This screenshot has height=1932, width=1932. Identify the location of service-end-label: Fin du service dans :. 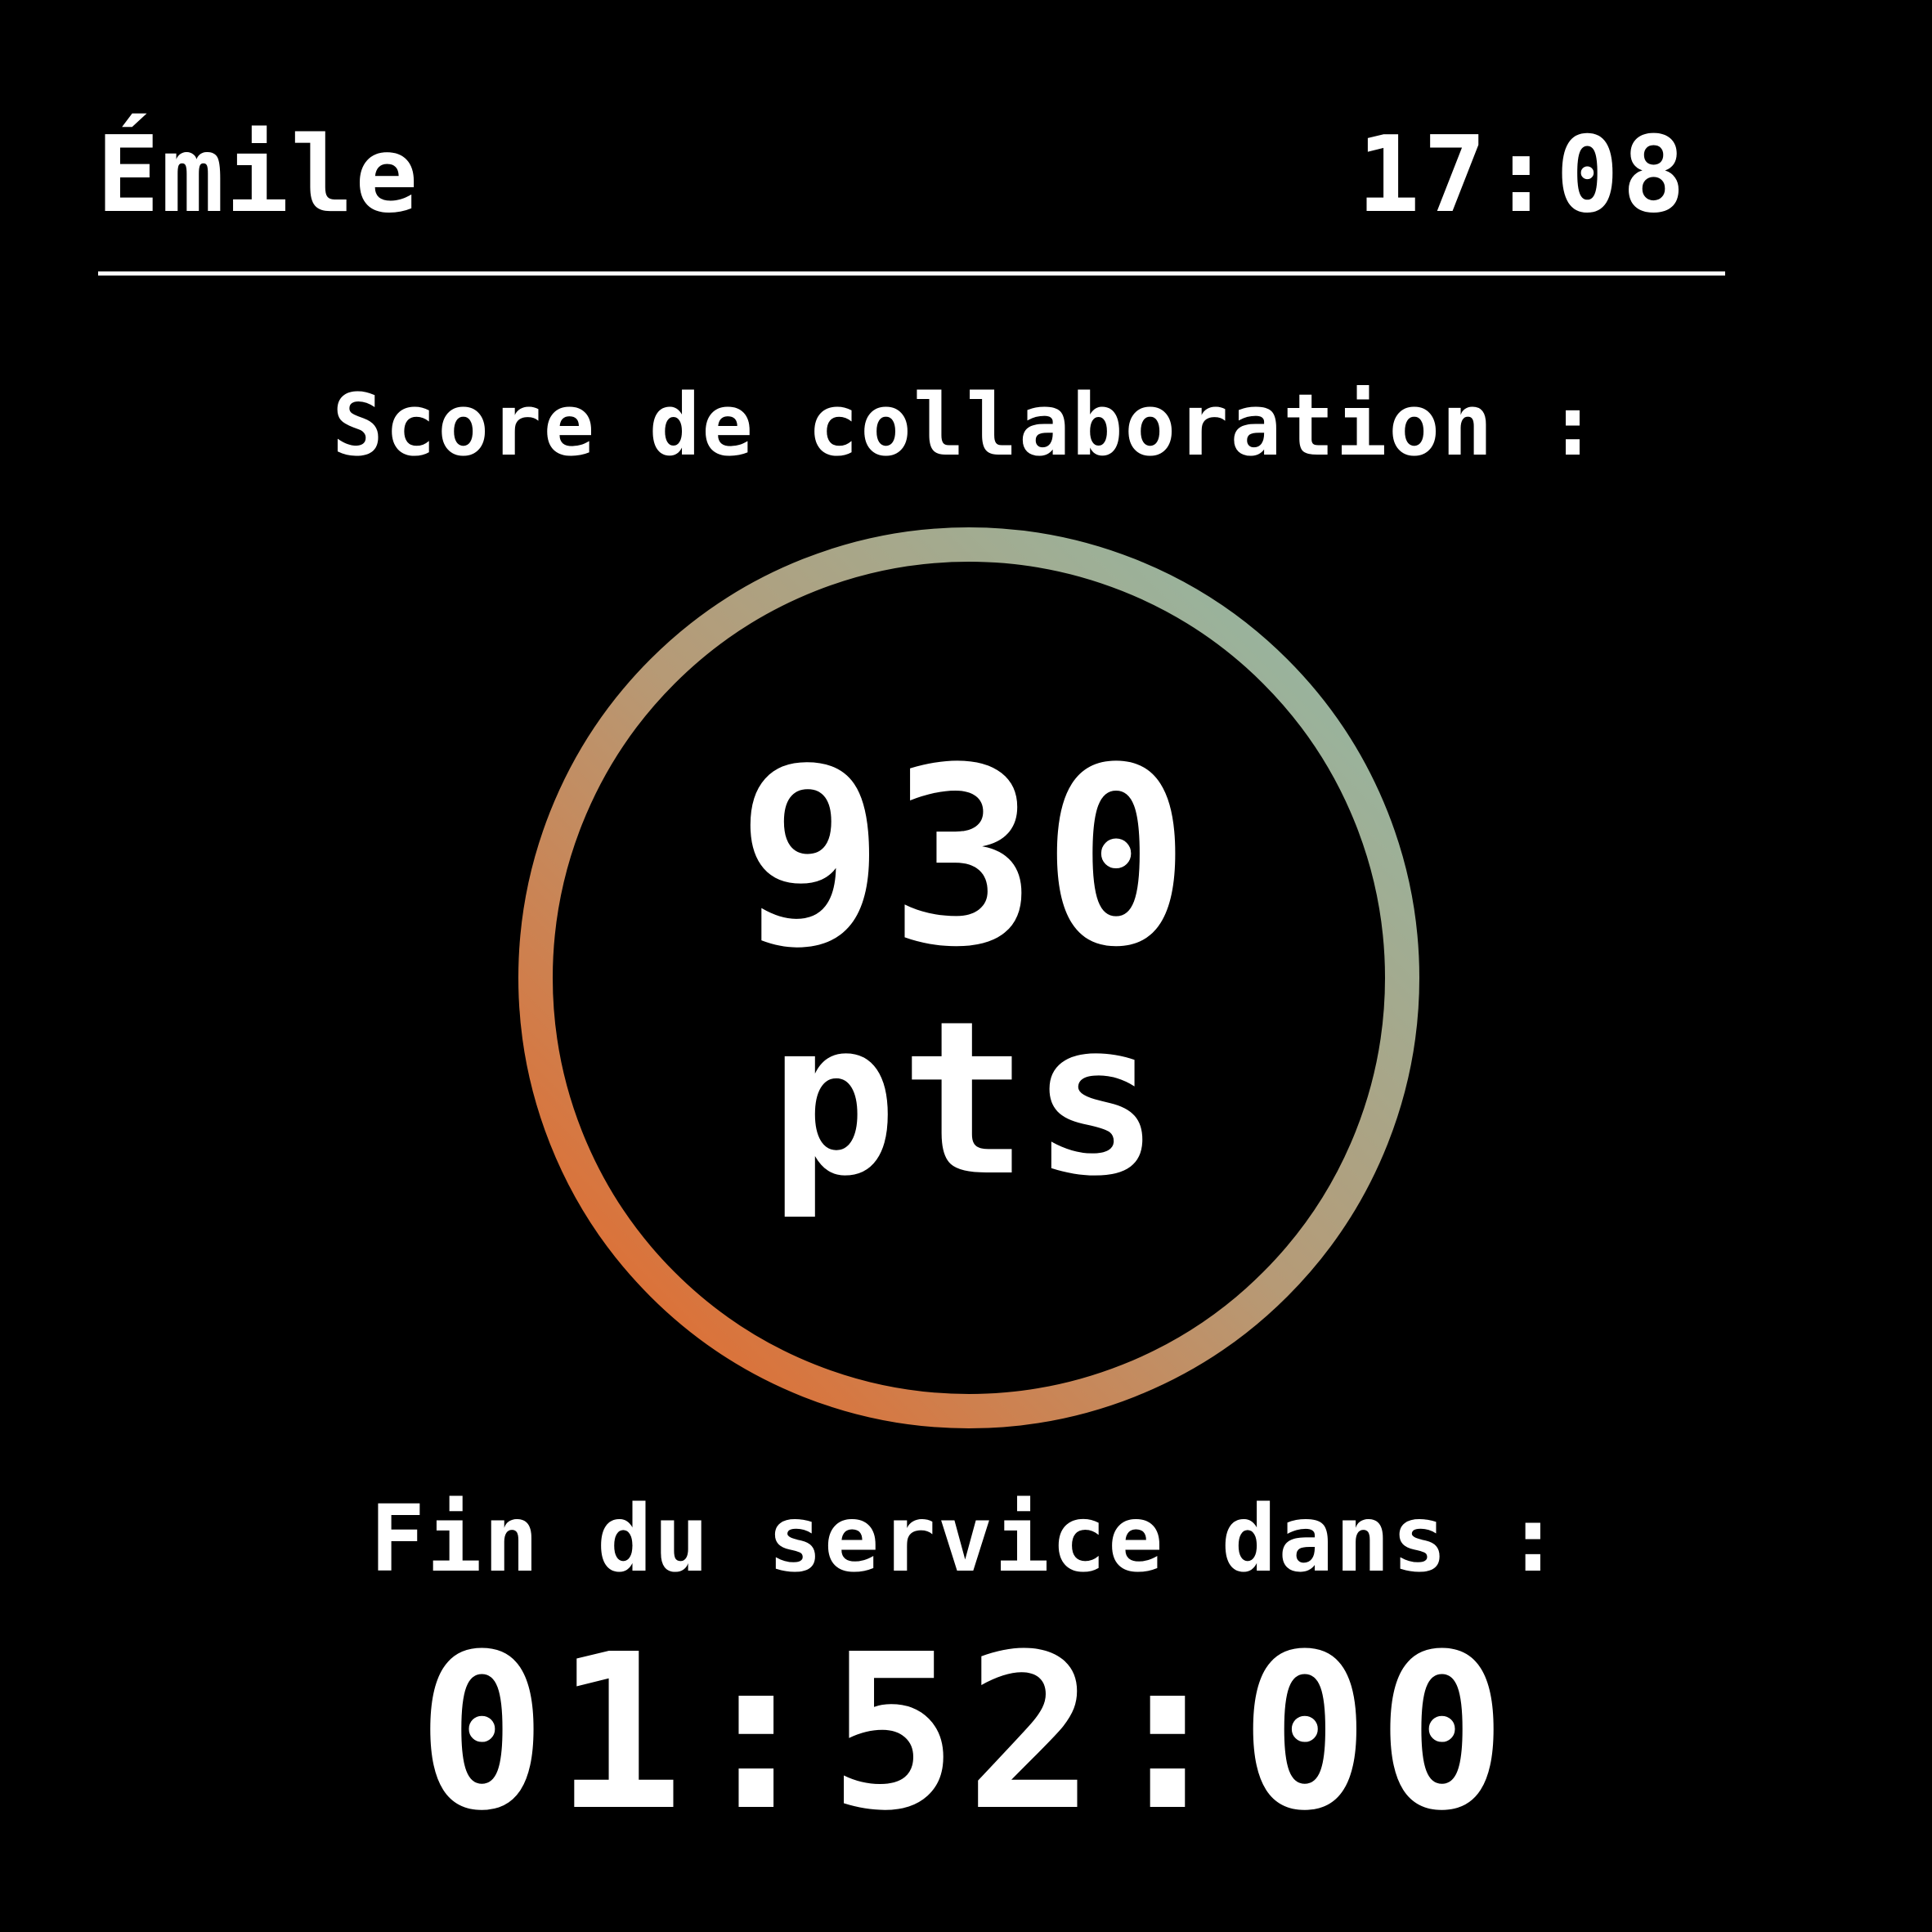
(966, 1539).